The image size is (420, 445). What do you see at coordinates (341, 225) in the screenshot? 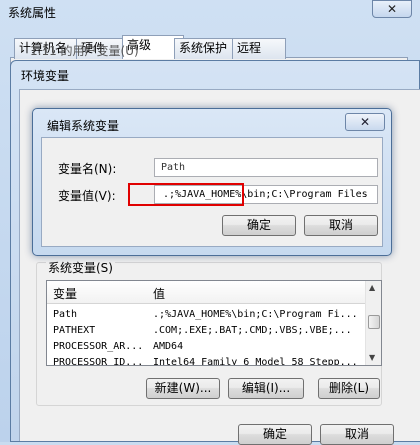
I see `dialog-cancel-button: 取消` at bounding box center [341, 225].